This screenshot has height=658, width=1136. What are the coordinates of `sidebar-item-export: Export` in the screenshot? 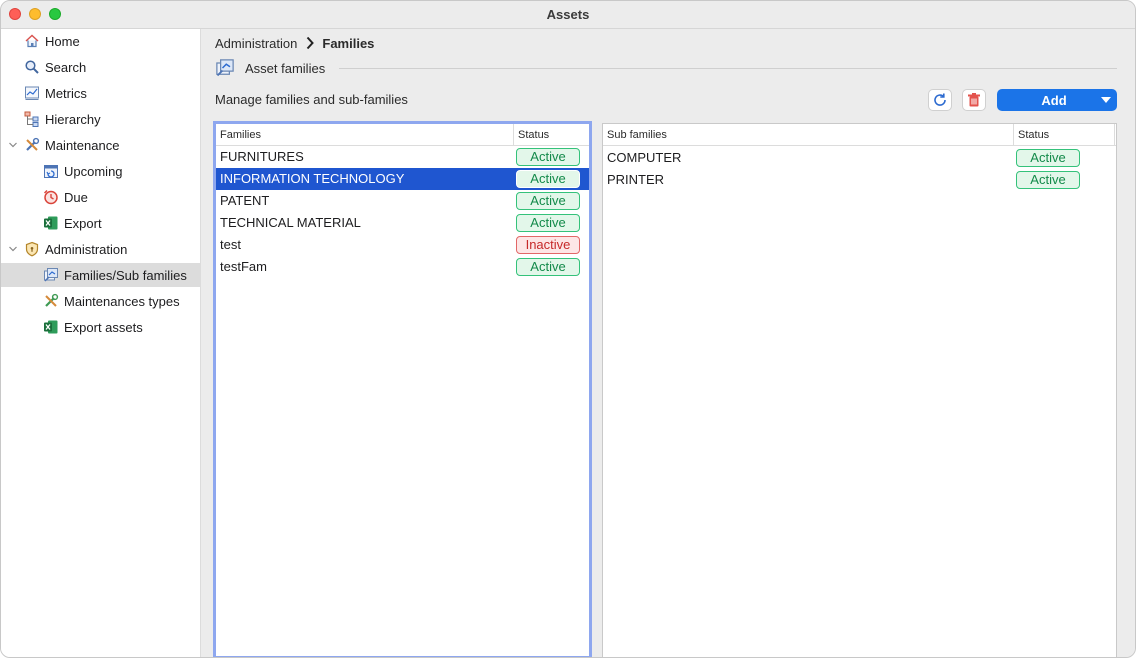 It's located at (100, 223).